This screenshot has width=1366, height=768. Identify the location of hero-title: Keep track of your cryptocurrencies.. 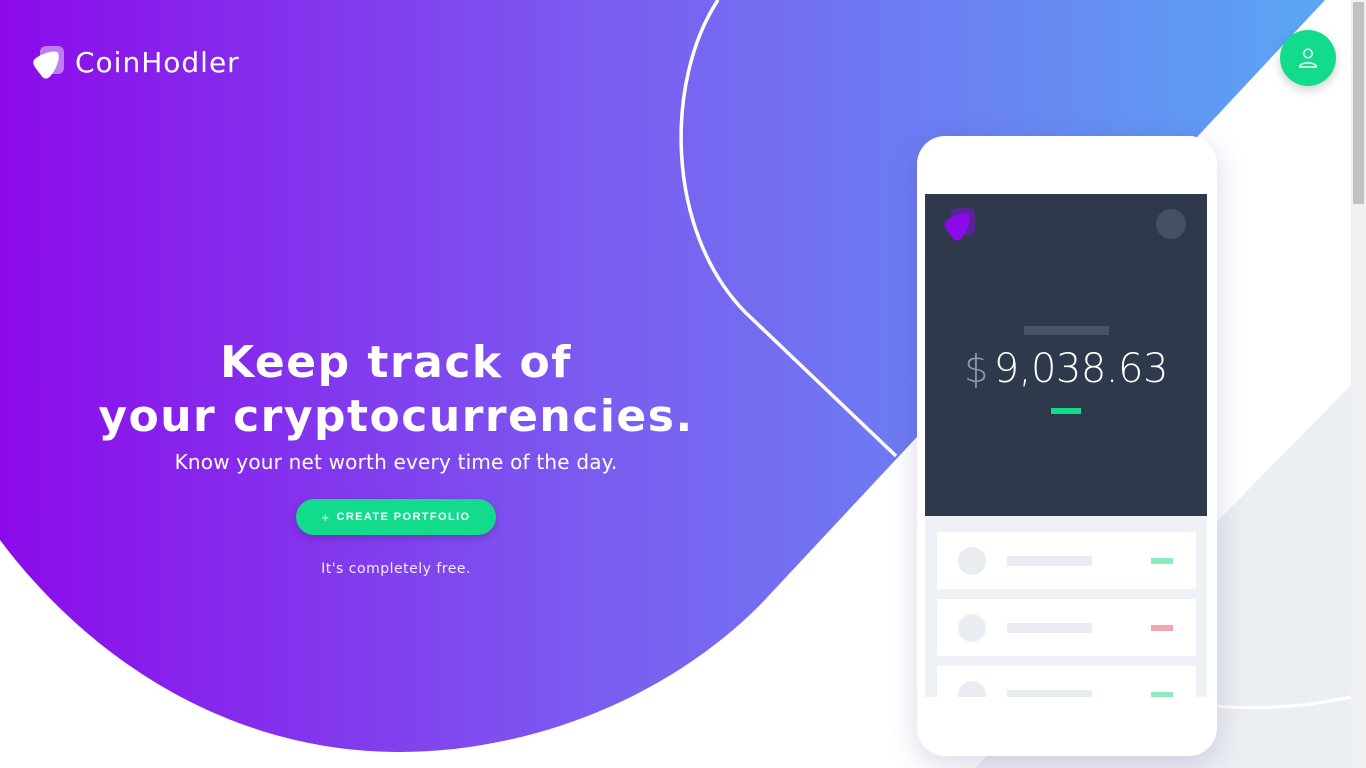
(396, 390).